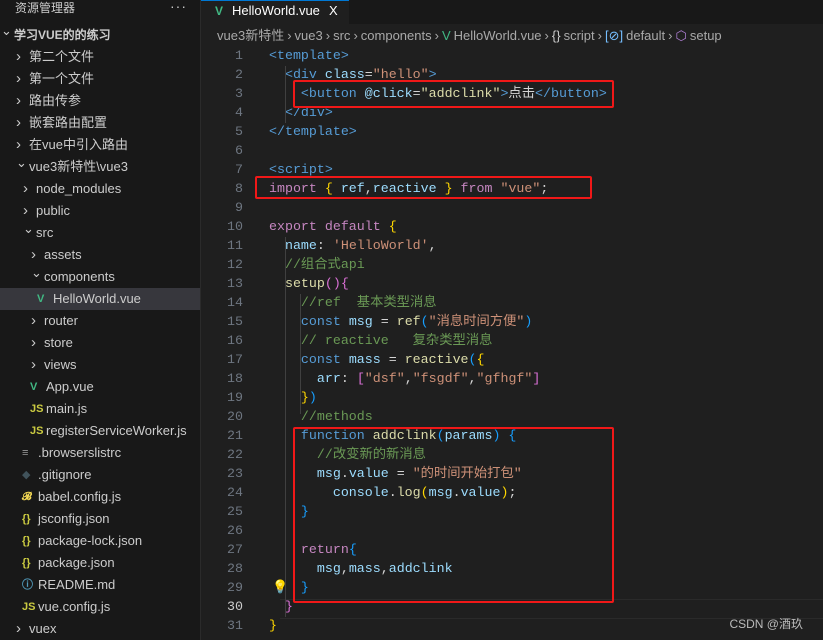  Describe the element at coordinates (100, 189) in the screenshot. I see `tree-item: › node_modules` at that location.